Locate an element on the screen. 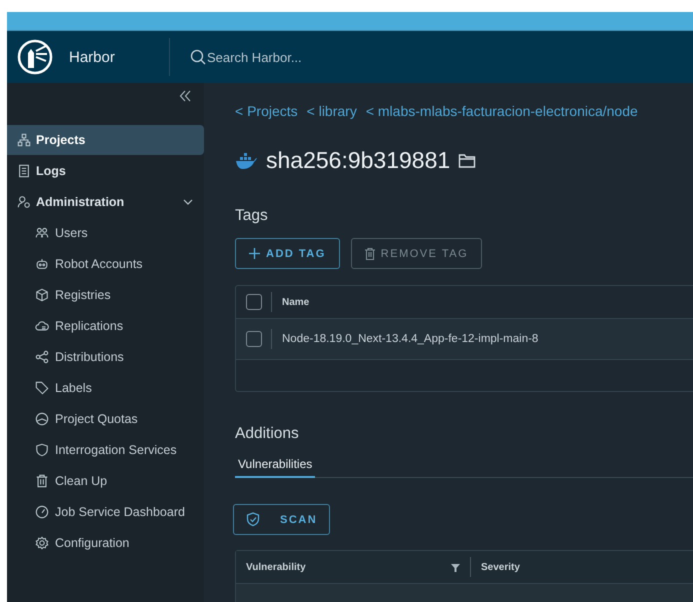 The width and height of the screenshot is (693, 602). app-name: Harbor is located at coordinates (92, 57).